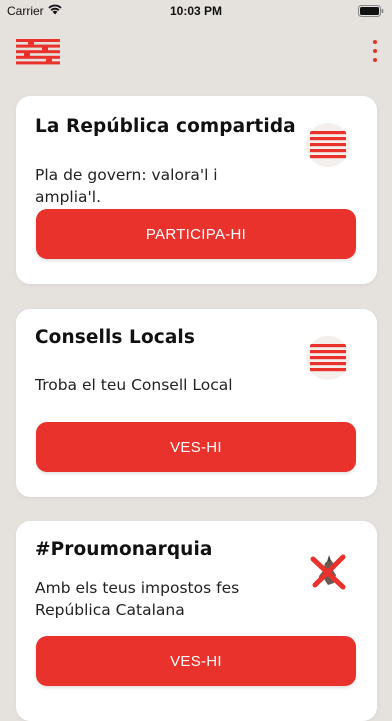  I want to click on card-description: Troba el teu Consell Local, so click(134, 385).